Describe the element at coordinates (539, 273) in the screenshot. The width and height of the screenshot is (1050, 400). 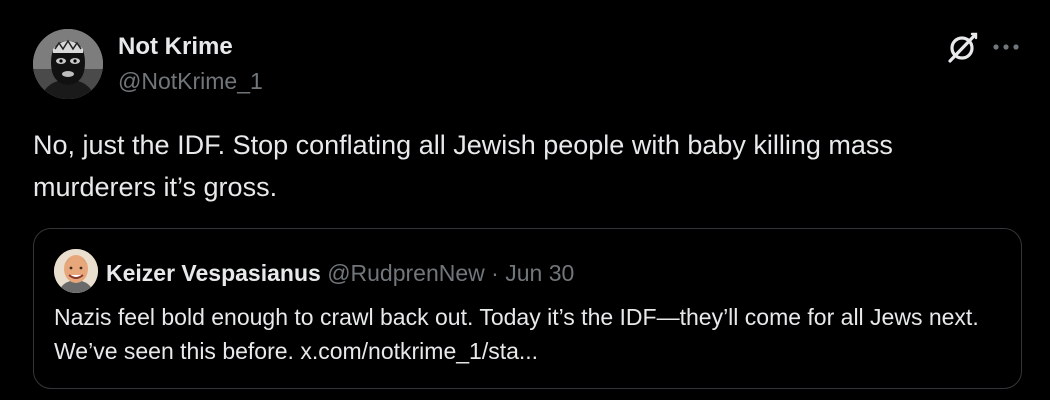
I see `quoted-tweet-date: Jun 30` at that location.